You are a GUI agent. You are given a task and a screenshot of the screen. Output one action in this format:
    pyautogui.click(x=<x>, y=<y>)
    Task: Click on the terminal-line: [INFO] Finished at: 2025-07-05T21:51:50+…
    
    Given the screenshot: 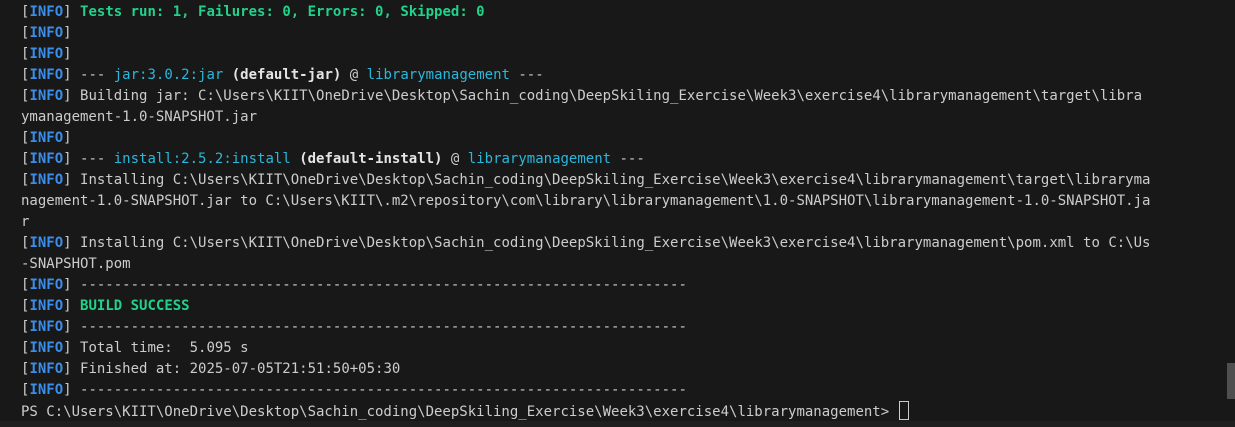 What is the action you would take?
    pyautogui.click(x=211, y=369)
    